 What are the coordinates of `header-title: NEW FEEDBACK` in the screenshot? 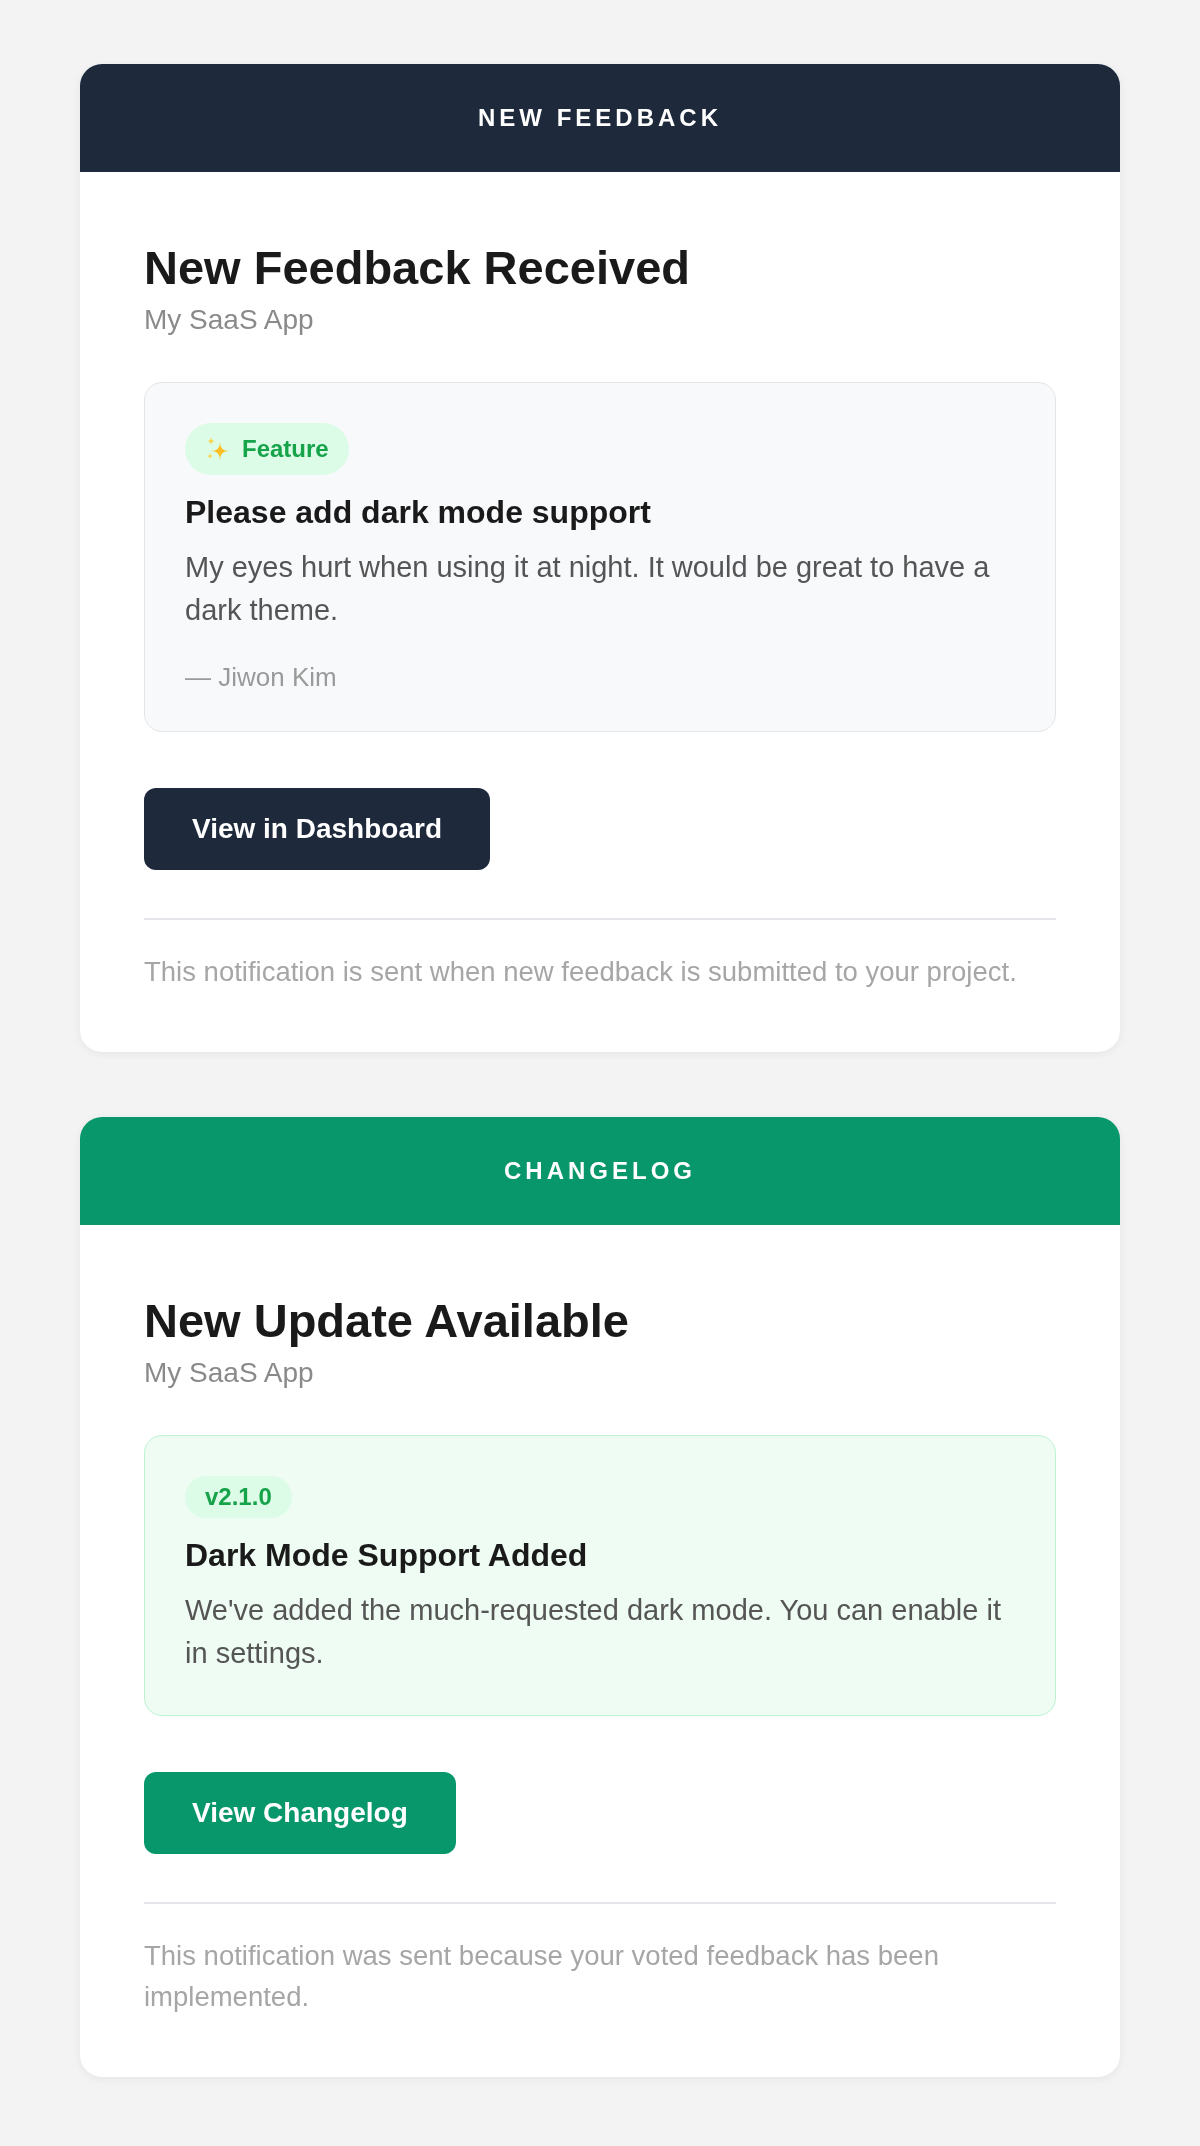 It's located at (600, 118).